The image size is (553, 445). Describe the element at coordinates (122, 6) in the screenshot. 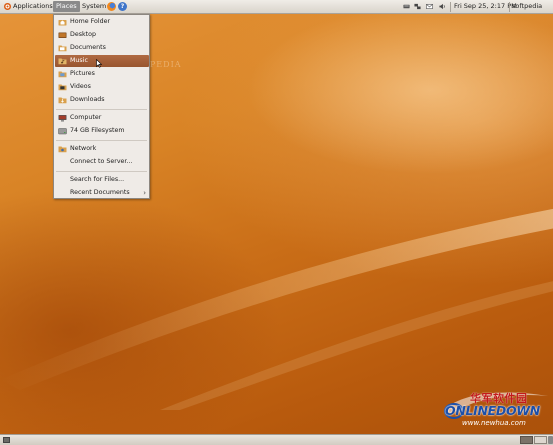

I see `help-icon: ?` at that location.